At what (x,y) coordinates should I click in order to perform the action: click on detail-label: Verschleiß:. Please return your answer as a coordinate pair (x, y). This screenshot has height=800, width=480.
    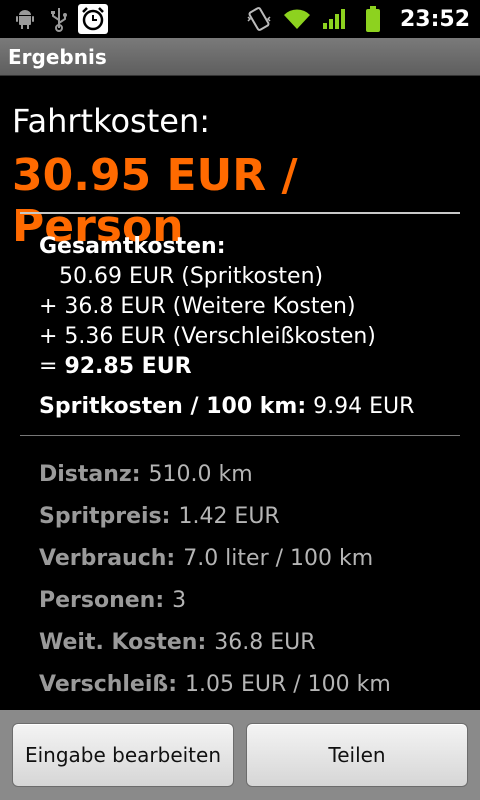
    Looking at the image, I should click on (108, 684).